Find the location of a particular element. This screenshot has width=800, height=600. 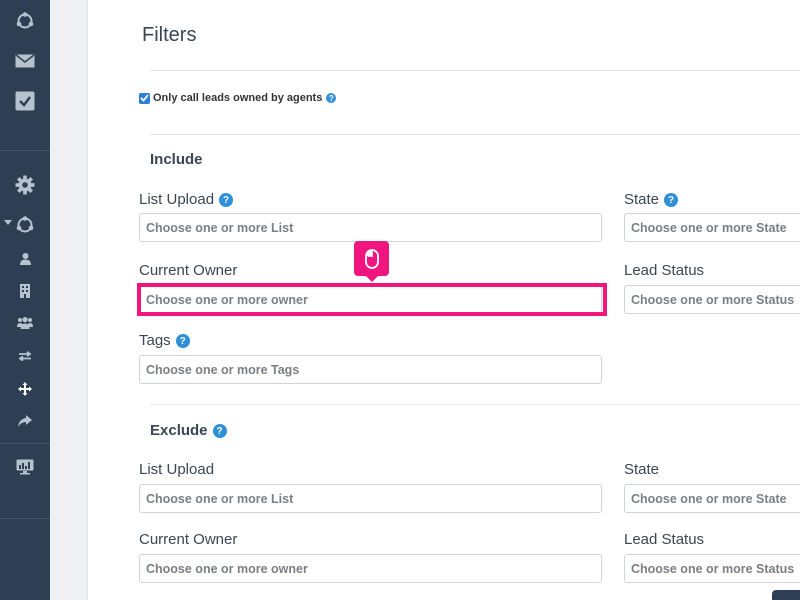

exclude-list-upload-label: List Upload is located at coordinates (177, 469).